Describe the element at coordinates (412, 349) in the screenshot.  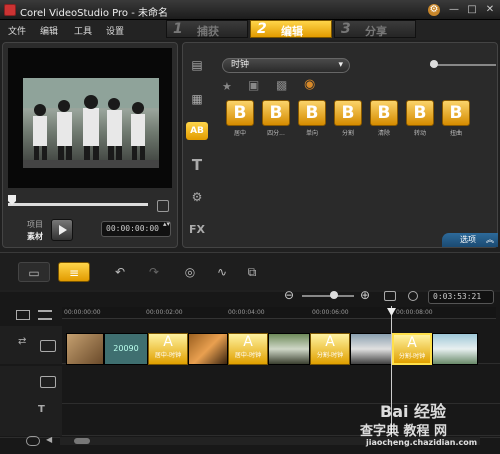
I see `selected-transition-clip: A 分割-时钟` at that location.